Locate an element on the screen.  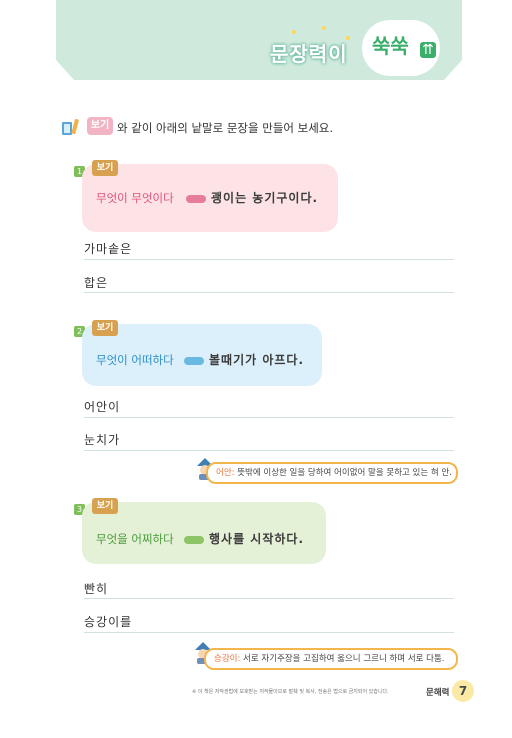
page-number: 7 is located at coordinates (463, 691).